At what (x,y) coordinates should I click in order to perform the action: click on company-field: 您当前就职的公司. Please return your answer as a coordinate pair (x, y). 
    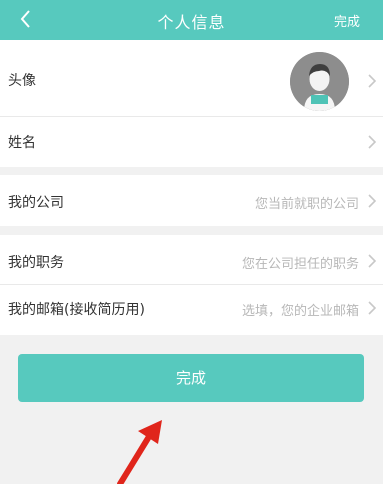
    Looking at the image, I should click on (307, 202).